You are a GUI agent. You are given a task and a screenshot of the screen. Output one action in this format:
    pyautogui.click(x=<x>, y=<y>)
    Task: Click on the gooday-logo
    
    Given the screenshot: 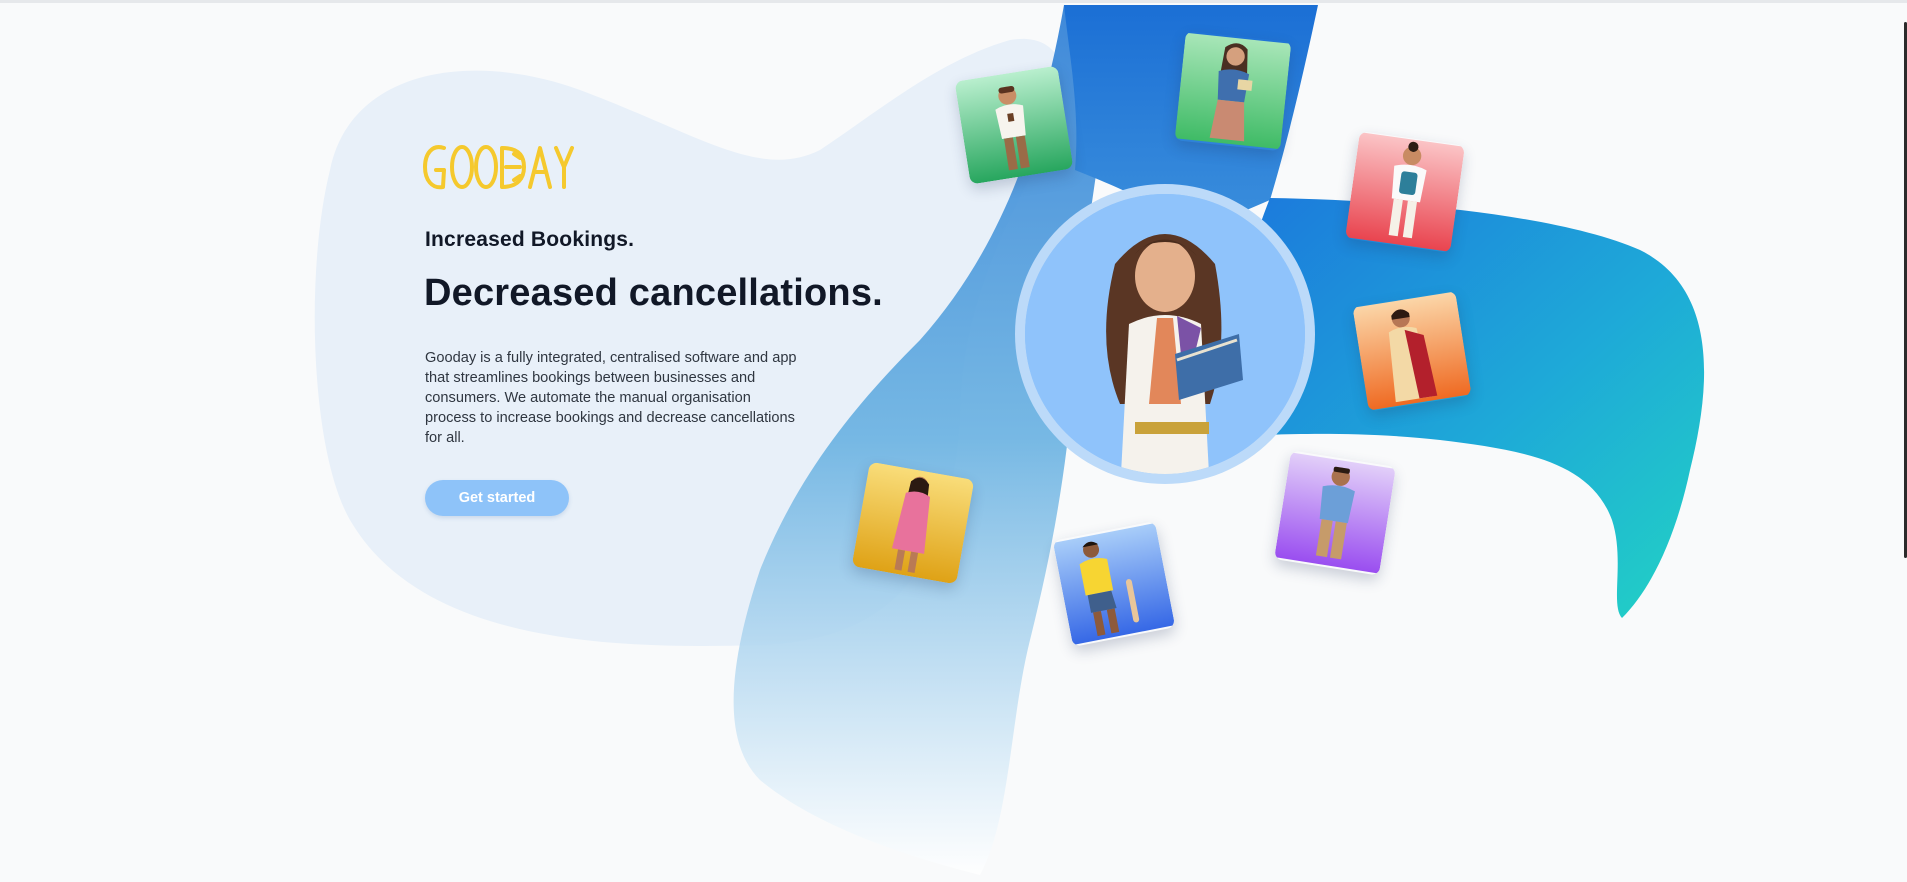 What is the action you would take?
    pyautogui.click(x=498, y=167)
    